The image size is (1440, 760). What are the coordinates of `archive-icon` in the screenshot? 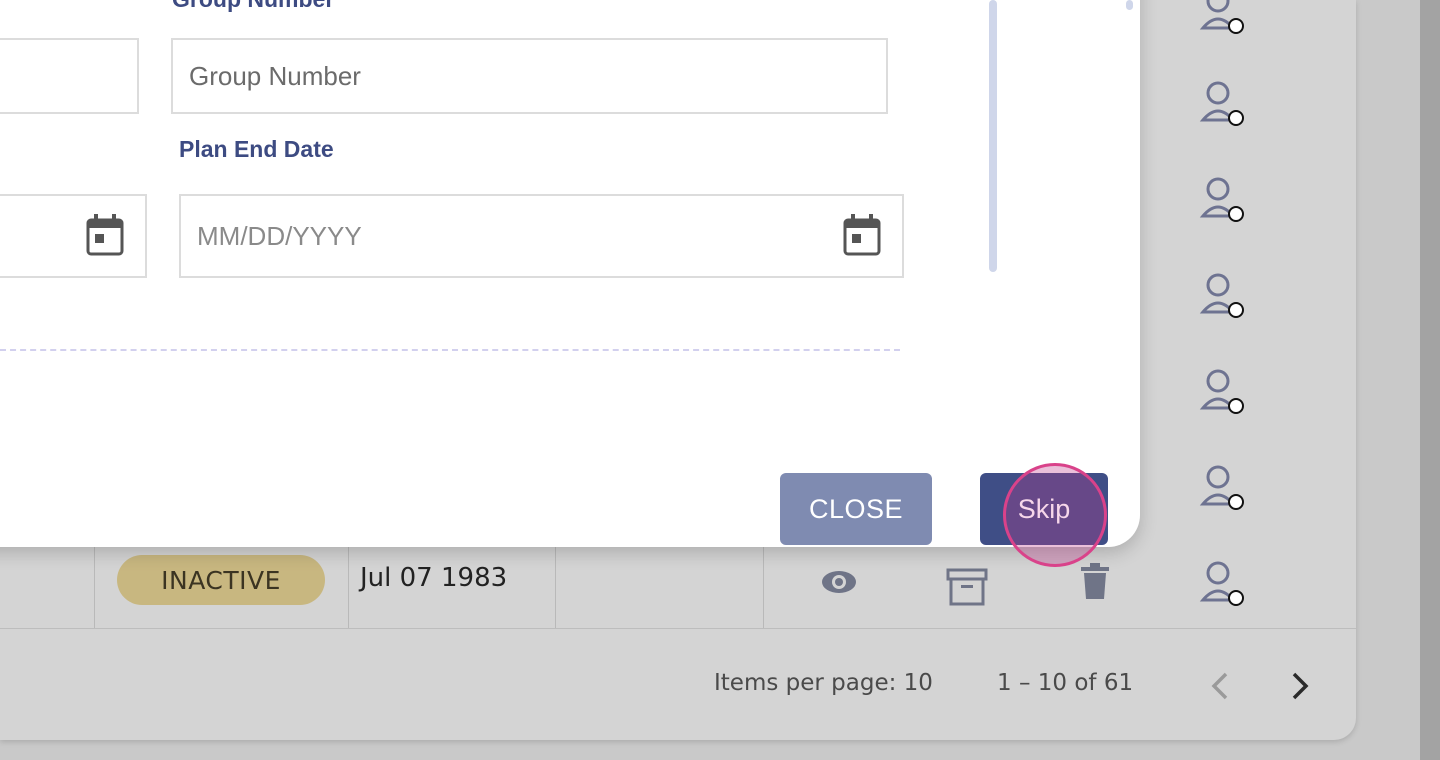 It's located at (967, 587).